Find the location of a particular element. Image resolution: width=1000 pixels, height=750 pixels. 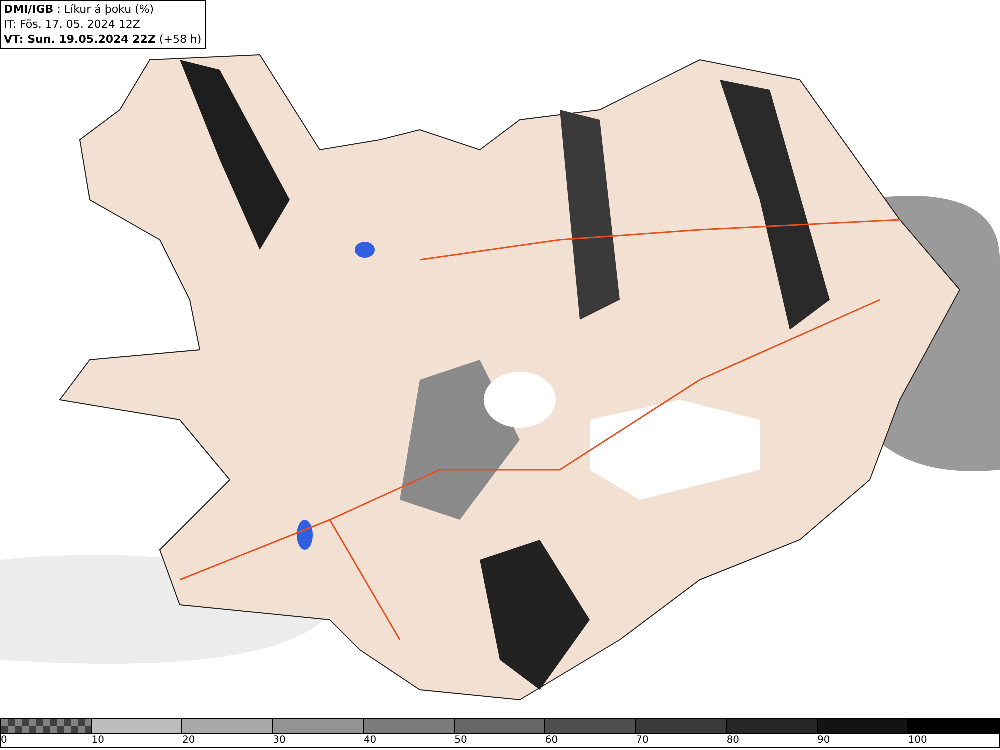

title-line: IT: Fös. 17. 05. 2024 12Z is located at coordinates (73, 24).